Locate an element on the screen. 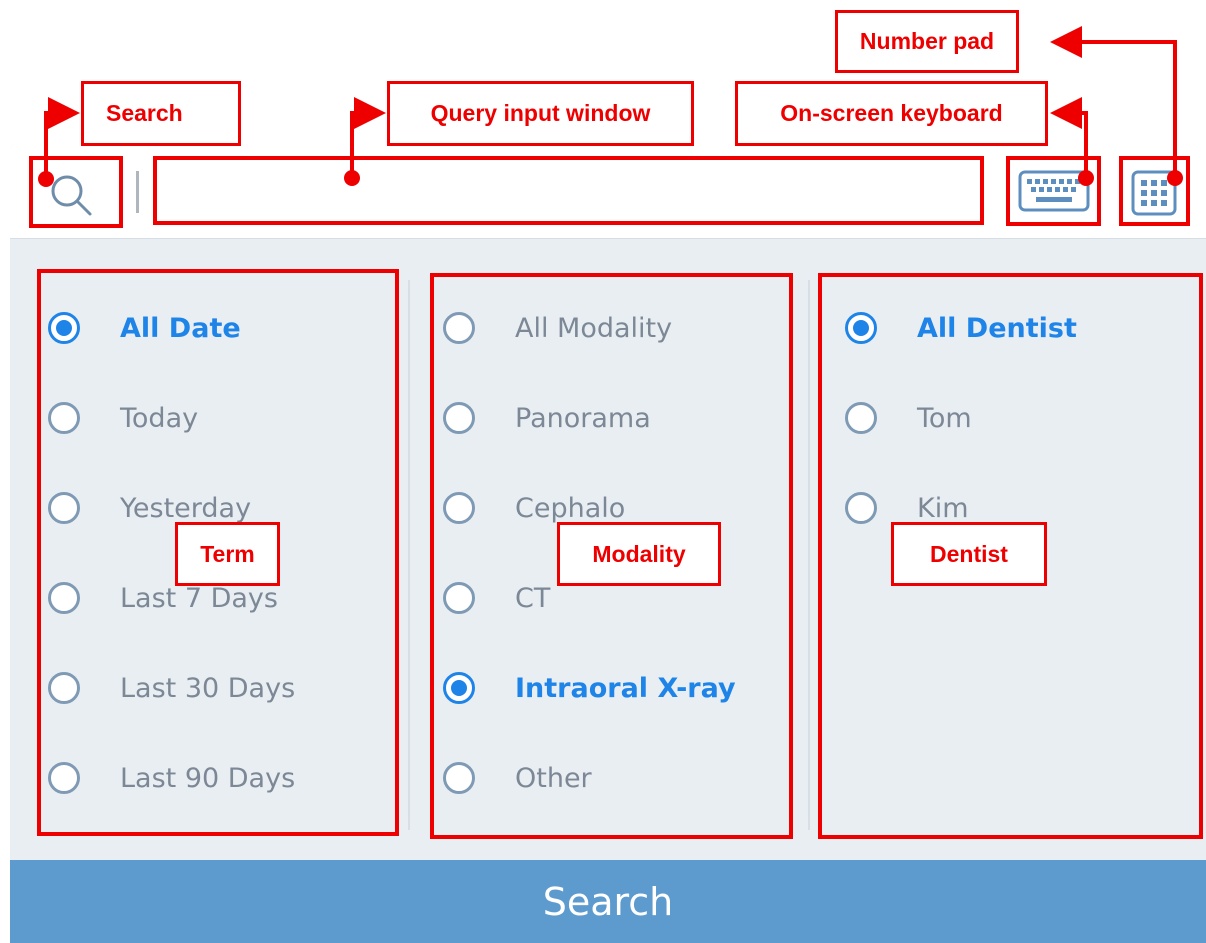 The height and width of the screenshot is (943, 1206). annotation-label-dentist: Dentist is located at coordinates (969, 554).